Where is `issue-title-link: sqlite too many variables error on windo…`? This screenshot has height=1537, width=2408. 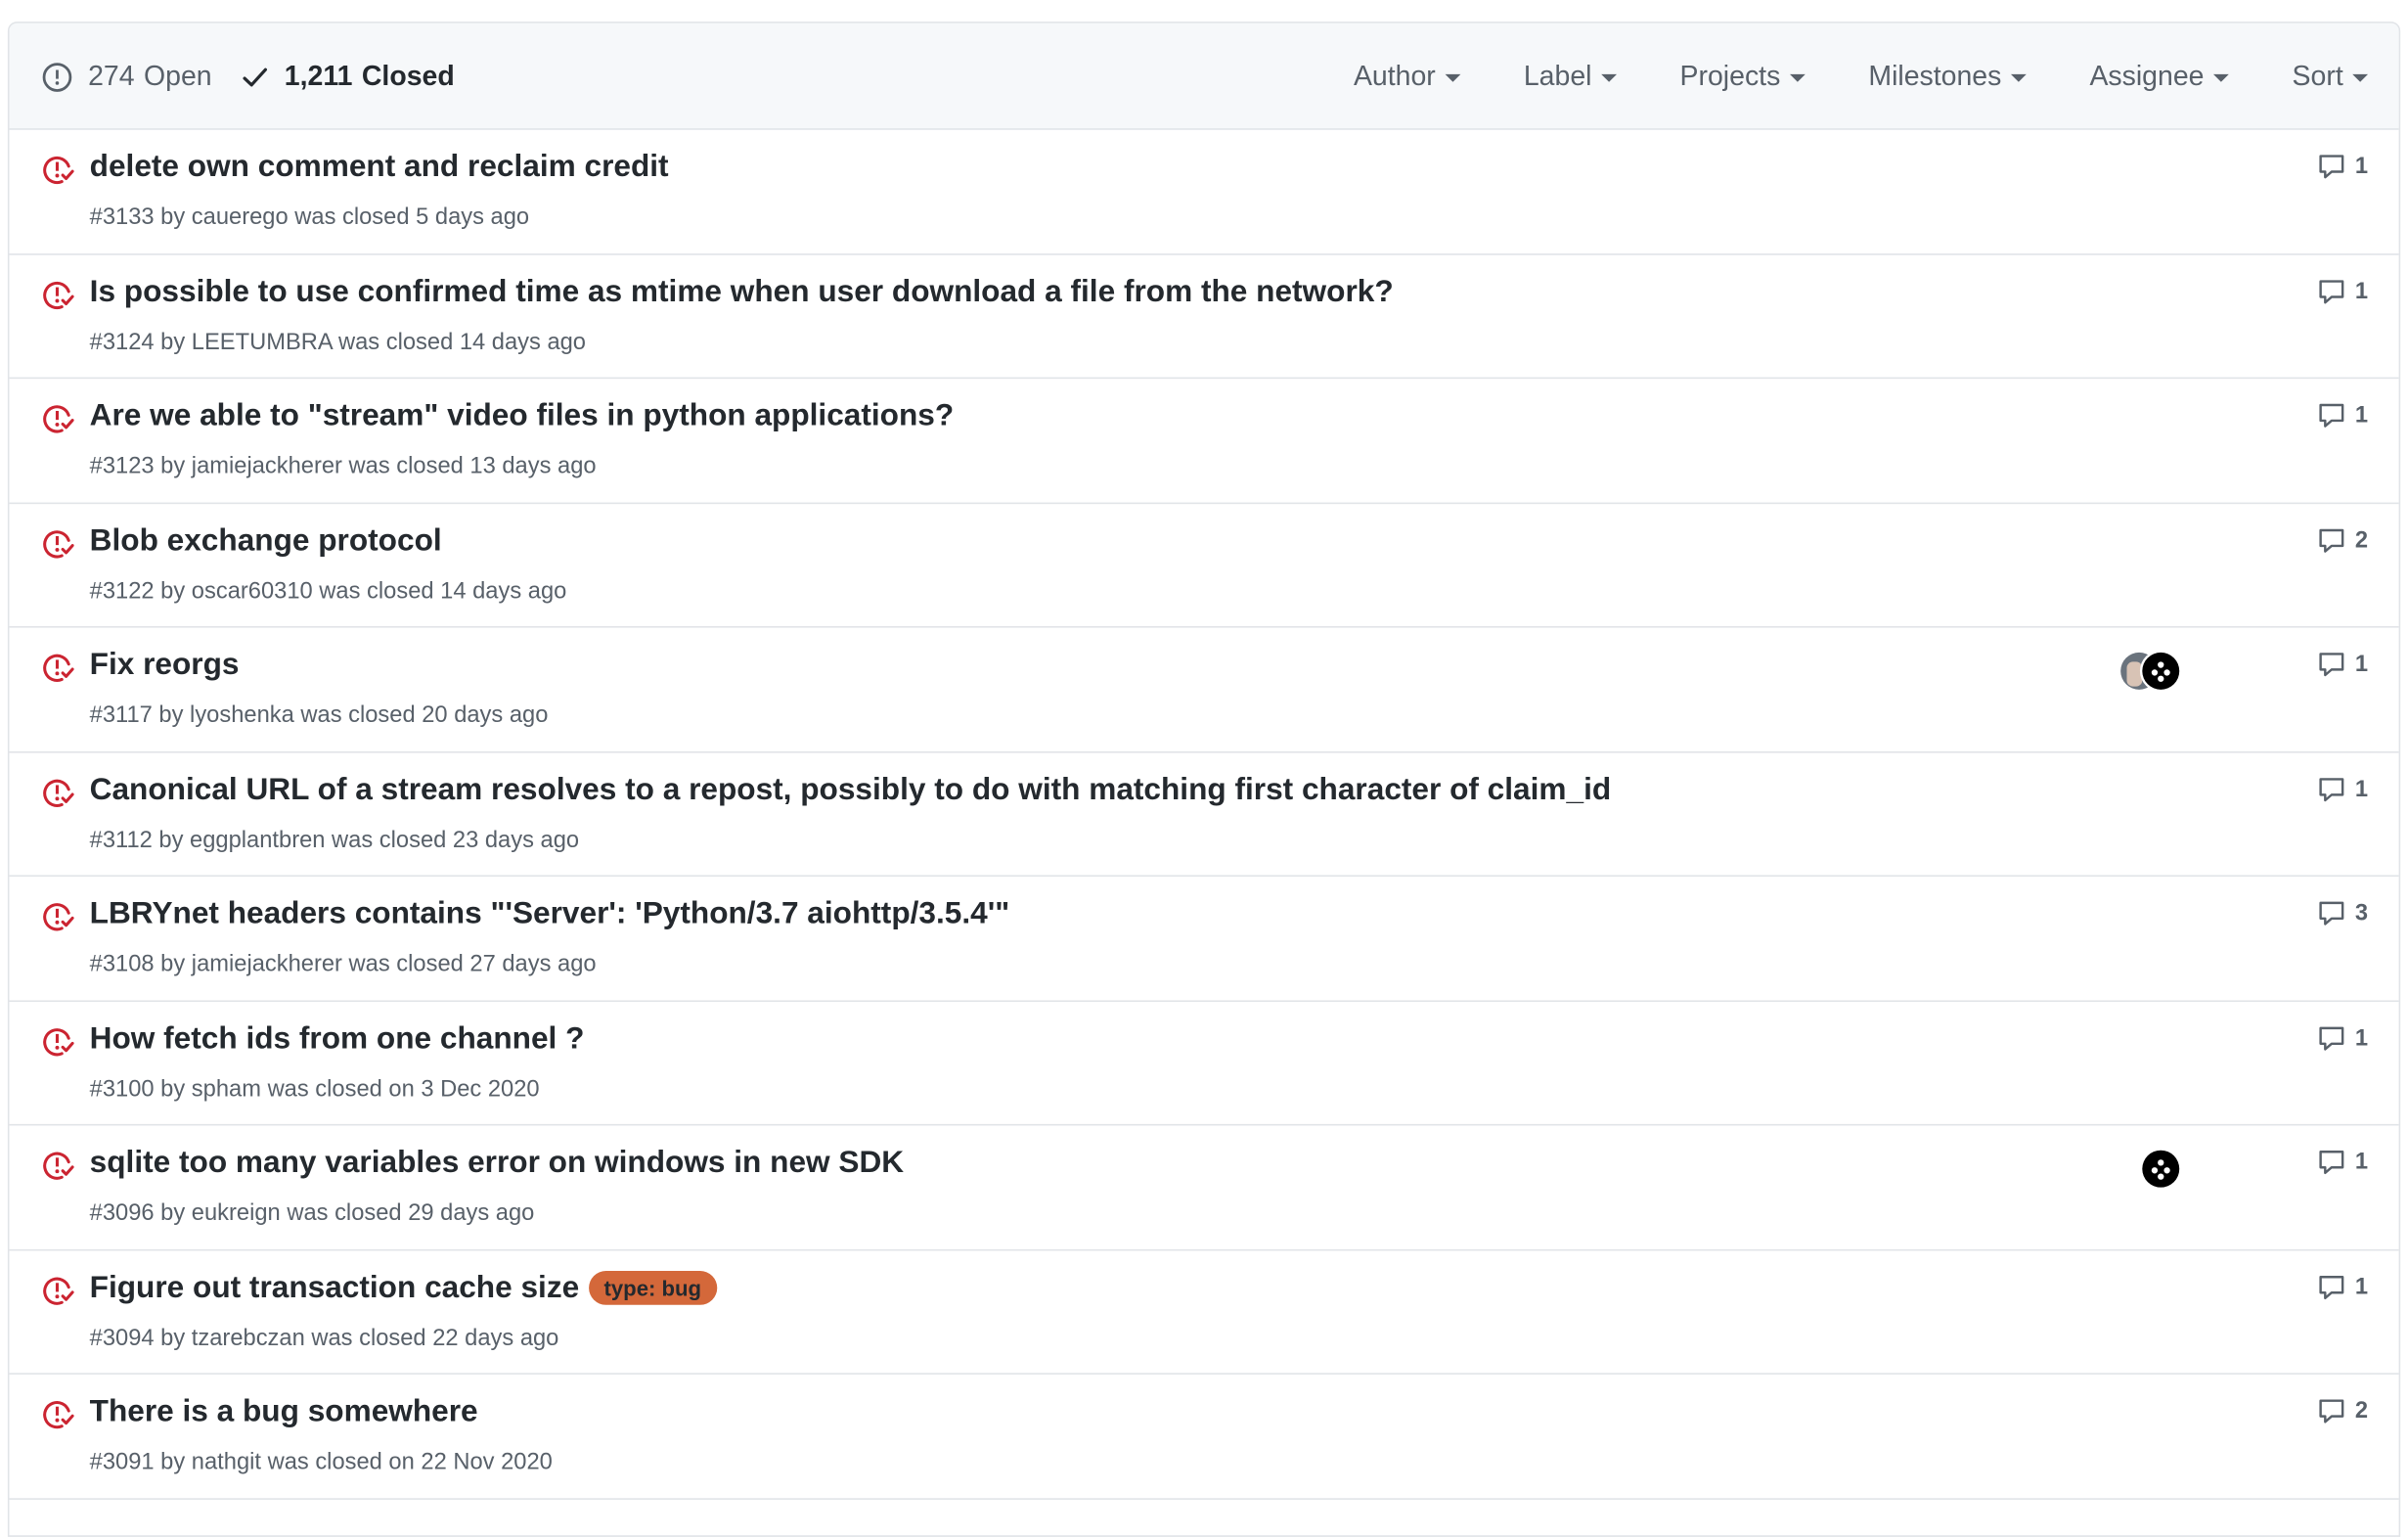 issue-title-link: sqlite too many variables error on windo… is located at coordinates (497, 1163).